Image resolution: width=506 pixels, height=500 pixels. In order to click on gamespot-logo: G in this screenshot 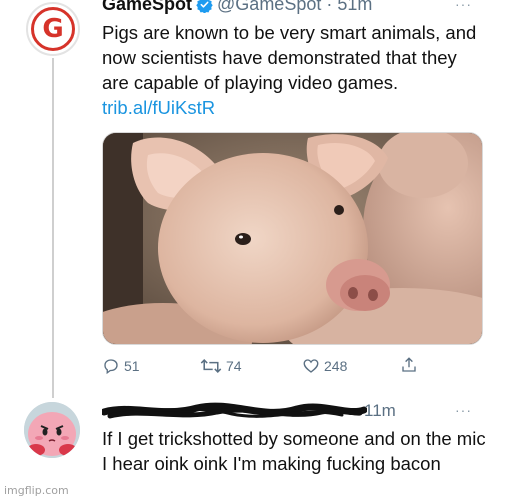, I will do `click(53, 29)`.